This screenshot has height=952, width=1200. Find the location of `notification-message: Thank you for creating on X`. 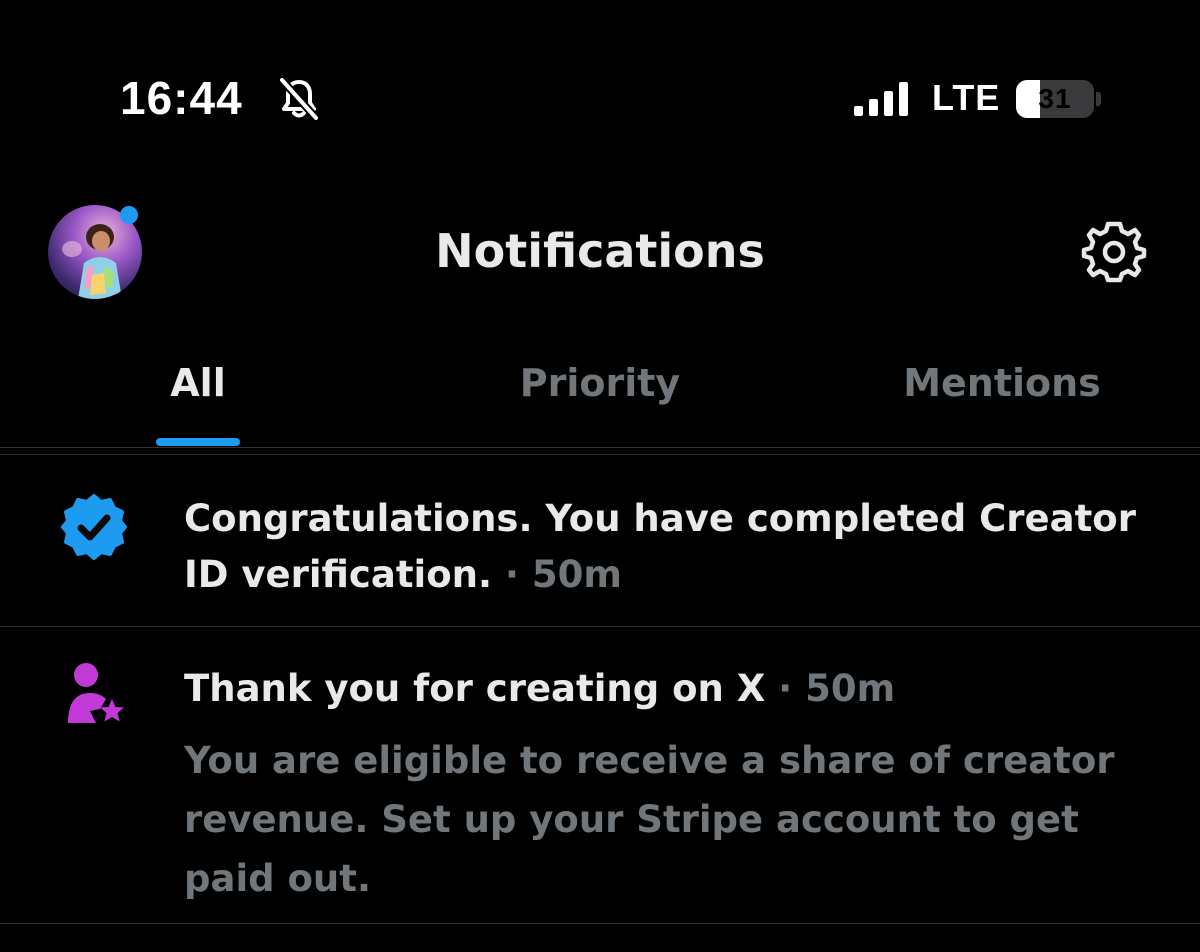

notification-message: Thank you for creating on X is located at coordinates (475, 688).